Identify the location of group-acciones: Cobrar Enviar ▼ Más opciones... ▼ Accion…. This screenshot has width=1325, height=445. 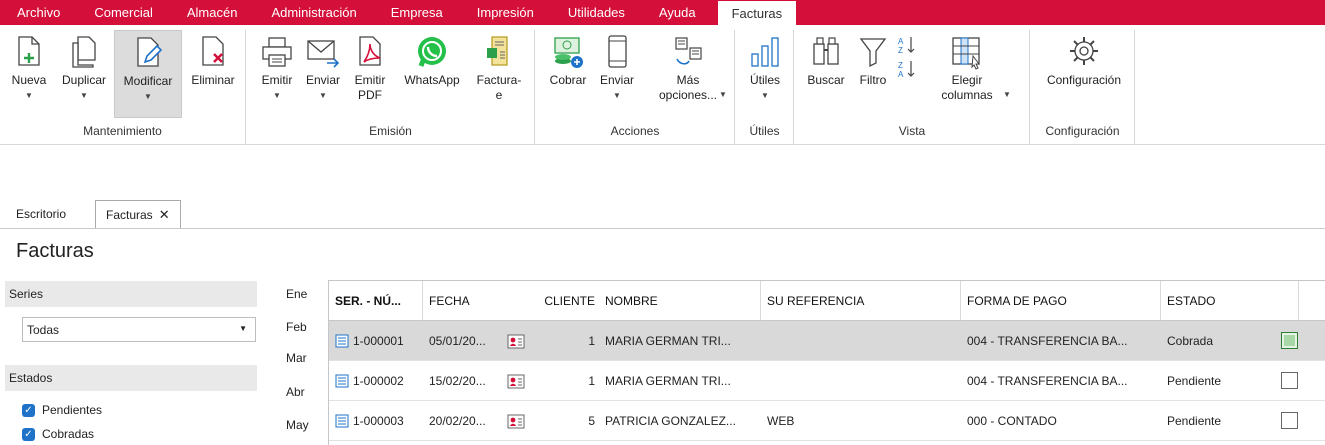
(635, 87).